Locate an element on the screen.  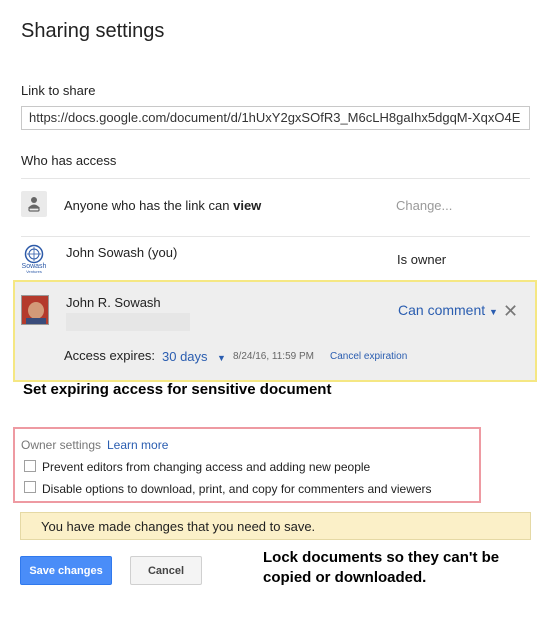
anyone-access-prefix: Anyone who has the link can is located at coordinates (149, 205).